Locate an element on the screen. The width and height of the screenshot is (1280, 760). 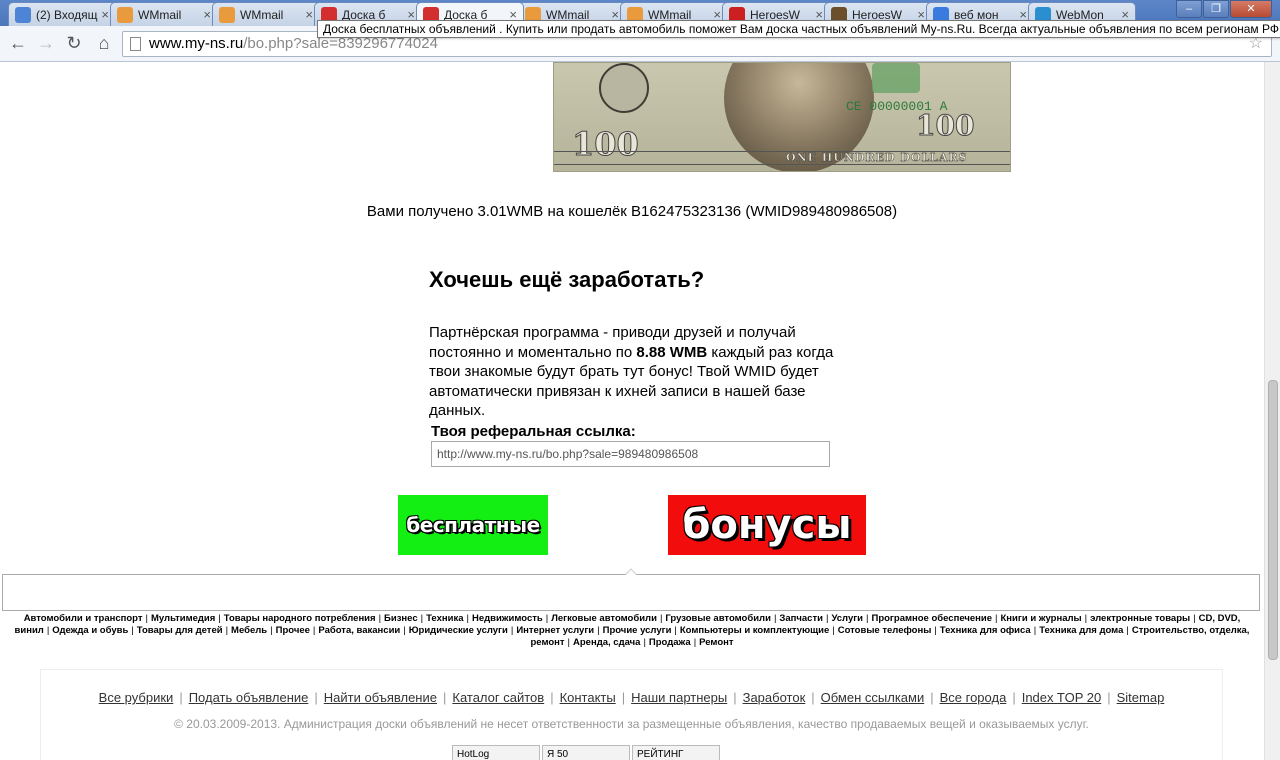
maximize-icon: ❐ is located at coordinates (1216, 9).